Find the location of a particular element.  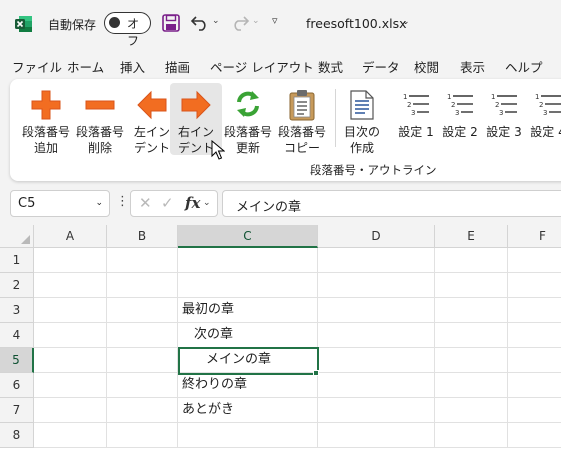

column-header-b: B is located at coordinates (142, 236).